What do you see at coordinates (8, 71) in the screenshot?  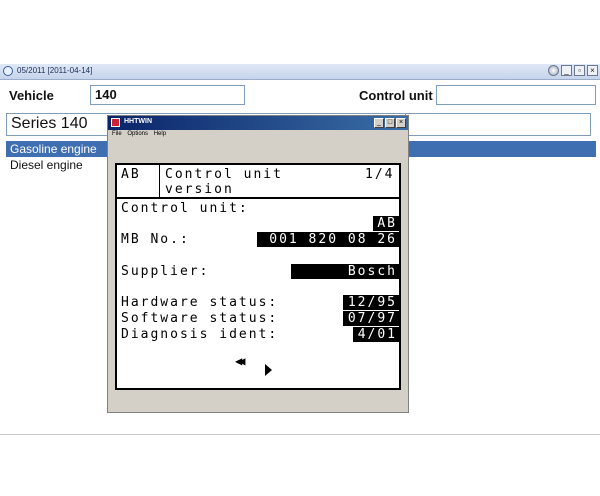 I see `app-icon` at bounding box center [8, 71].